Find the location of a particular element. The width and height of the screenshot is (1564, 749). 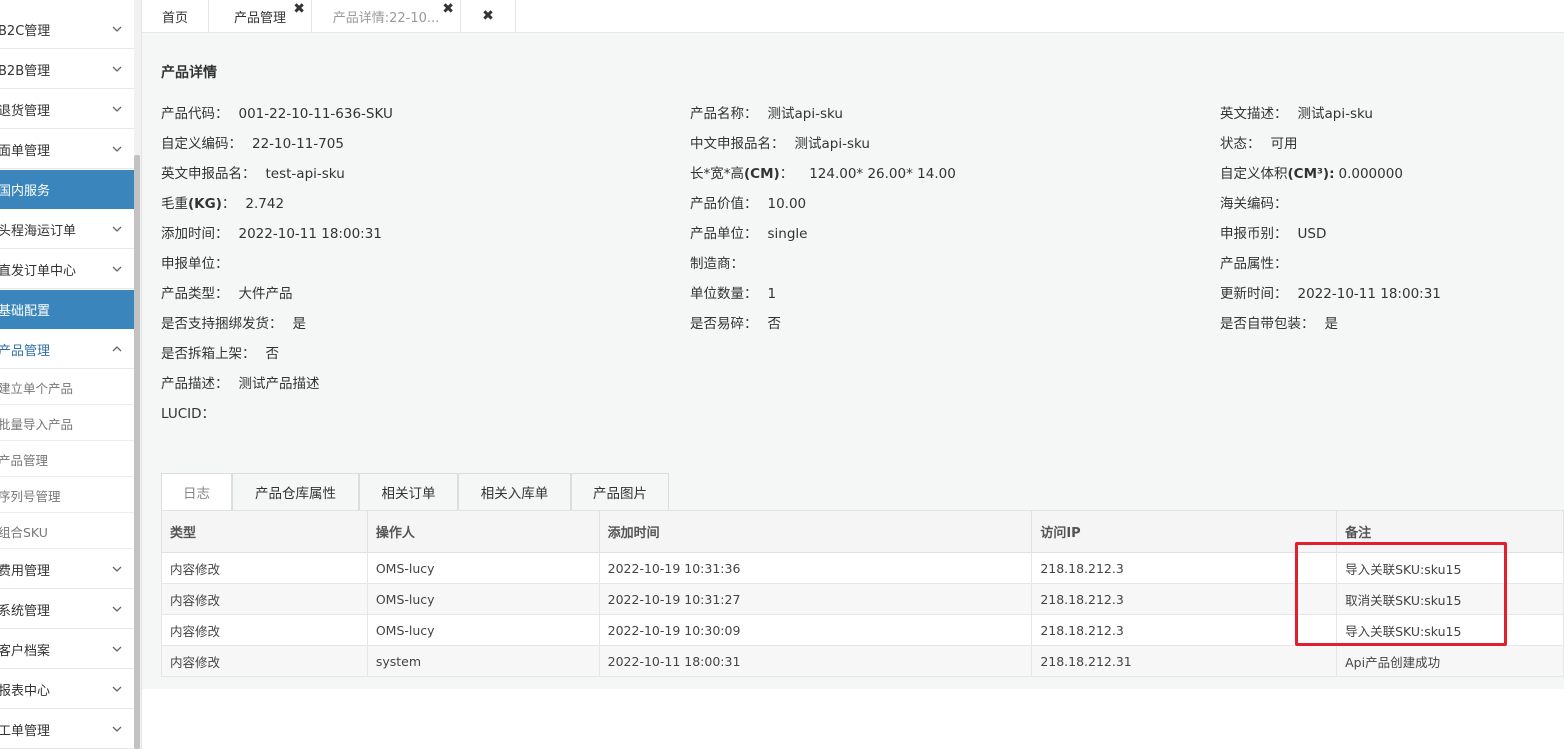

column-header-operator: 操作人 is located at coordinates (483, 531).